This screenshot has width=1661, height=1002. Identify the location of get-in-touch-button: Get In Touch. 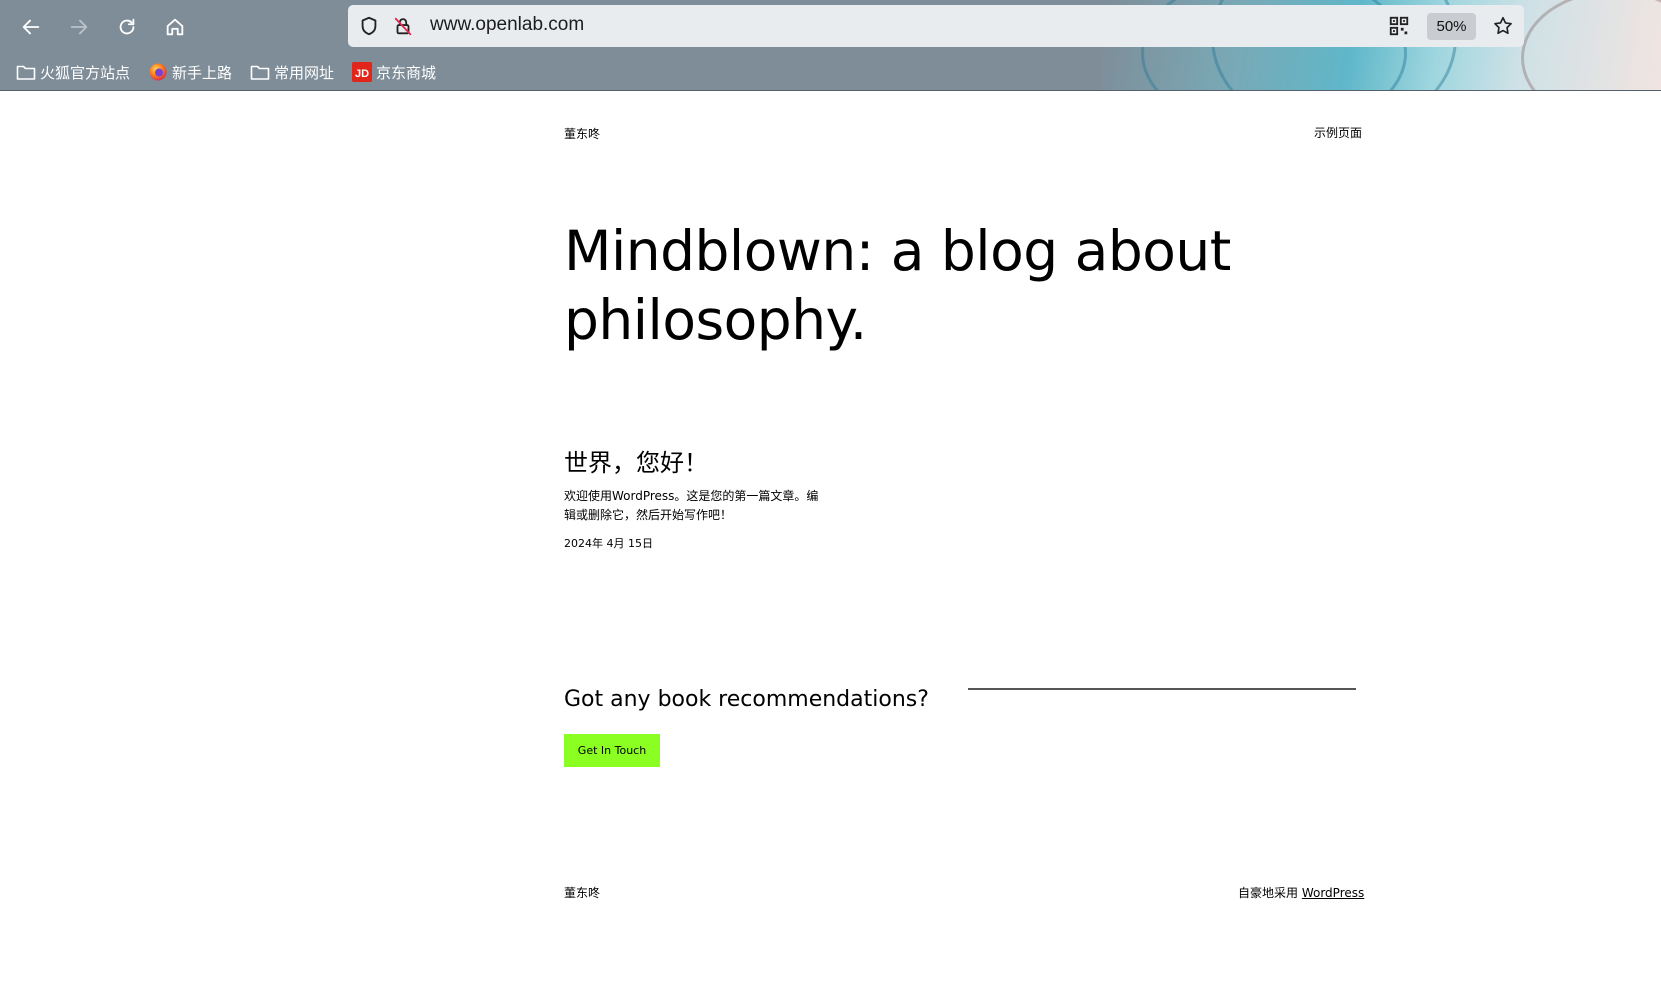
(612, 750).